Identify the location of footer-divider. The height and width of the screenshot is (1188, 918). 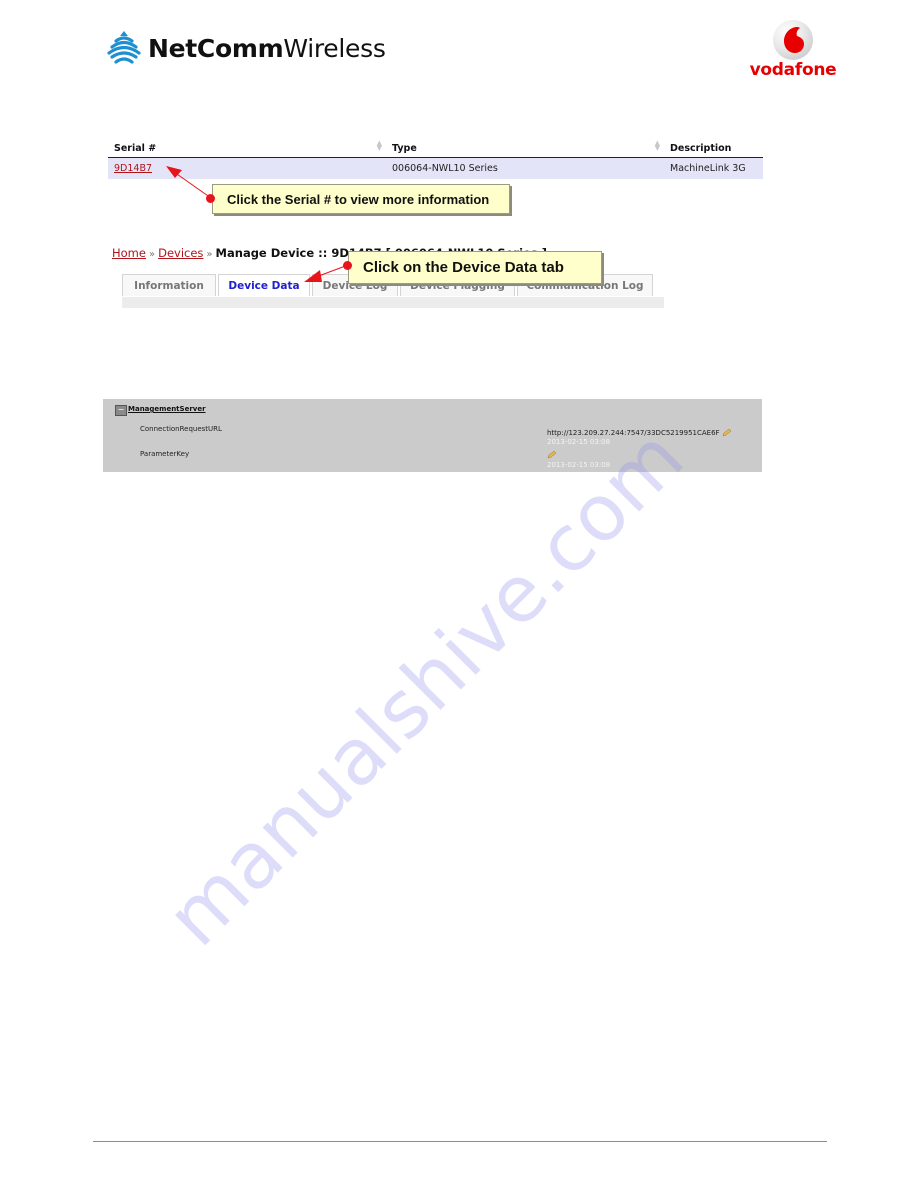
(460, 1141).